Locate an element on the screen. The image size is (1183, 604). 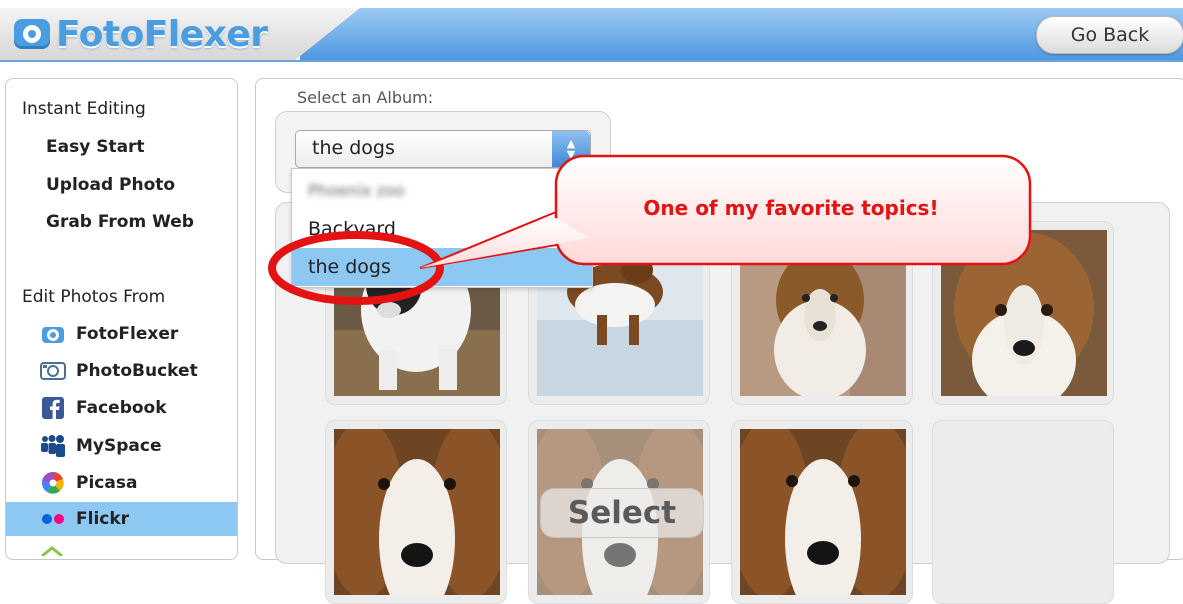
flickr-icon is located at coordinates (53, 519).